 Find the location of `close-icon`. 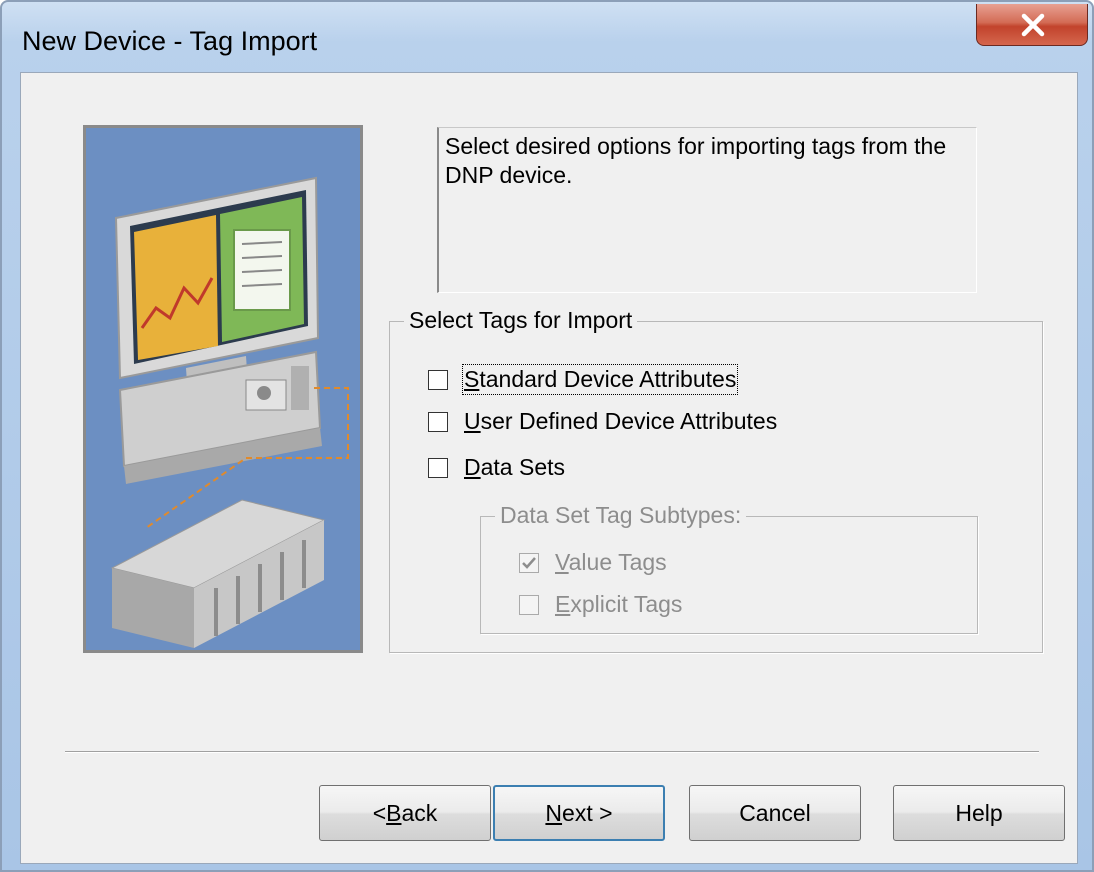

close-icon is located at coordinates (1033, 25).